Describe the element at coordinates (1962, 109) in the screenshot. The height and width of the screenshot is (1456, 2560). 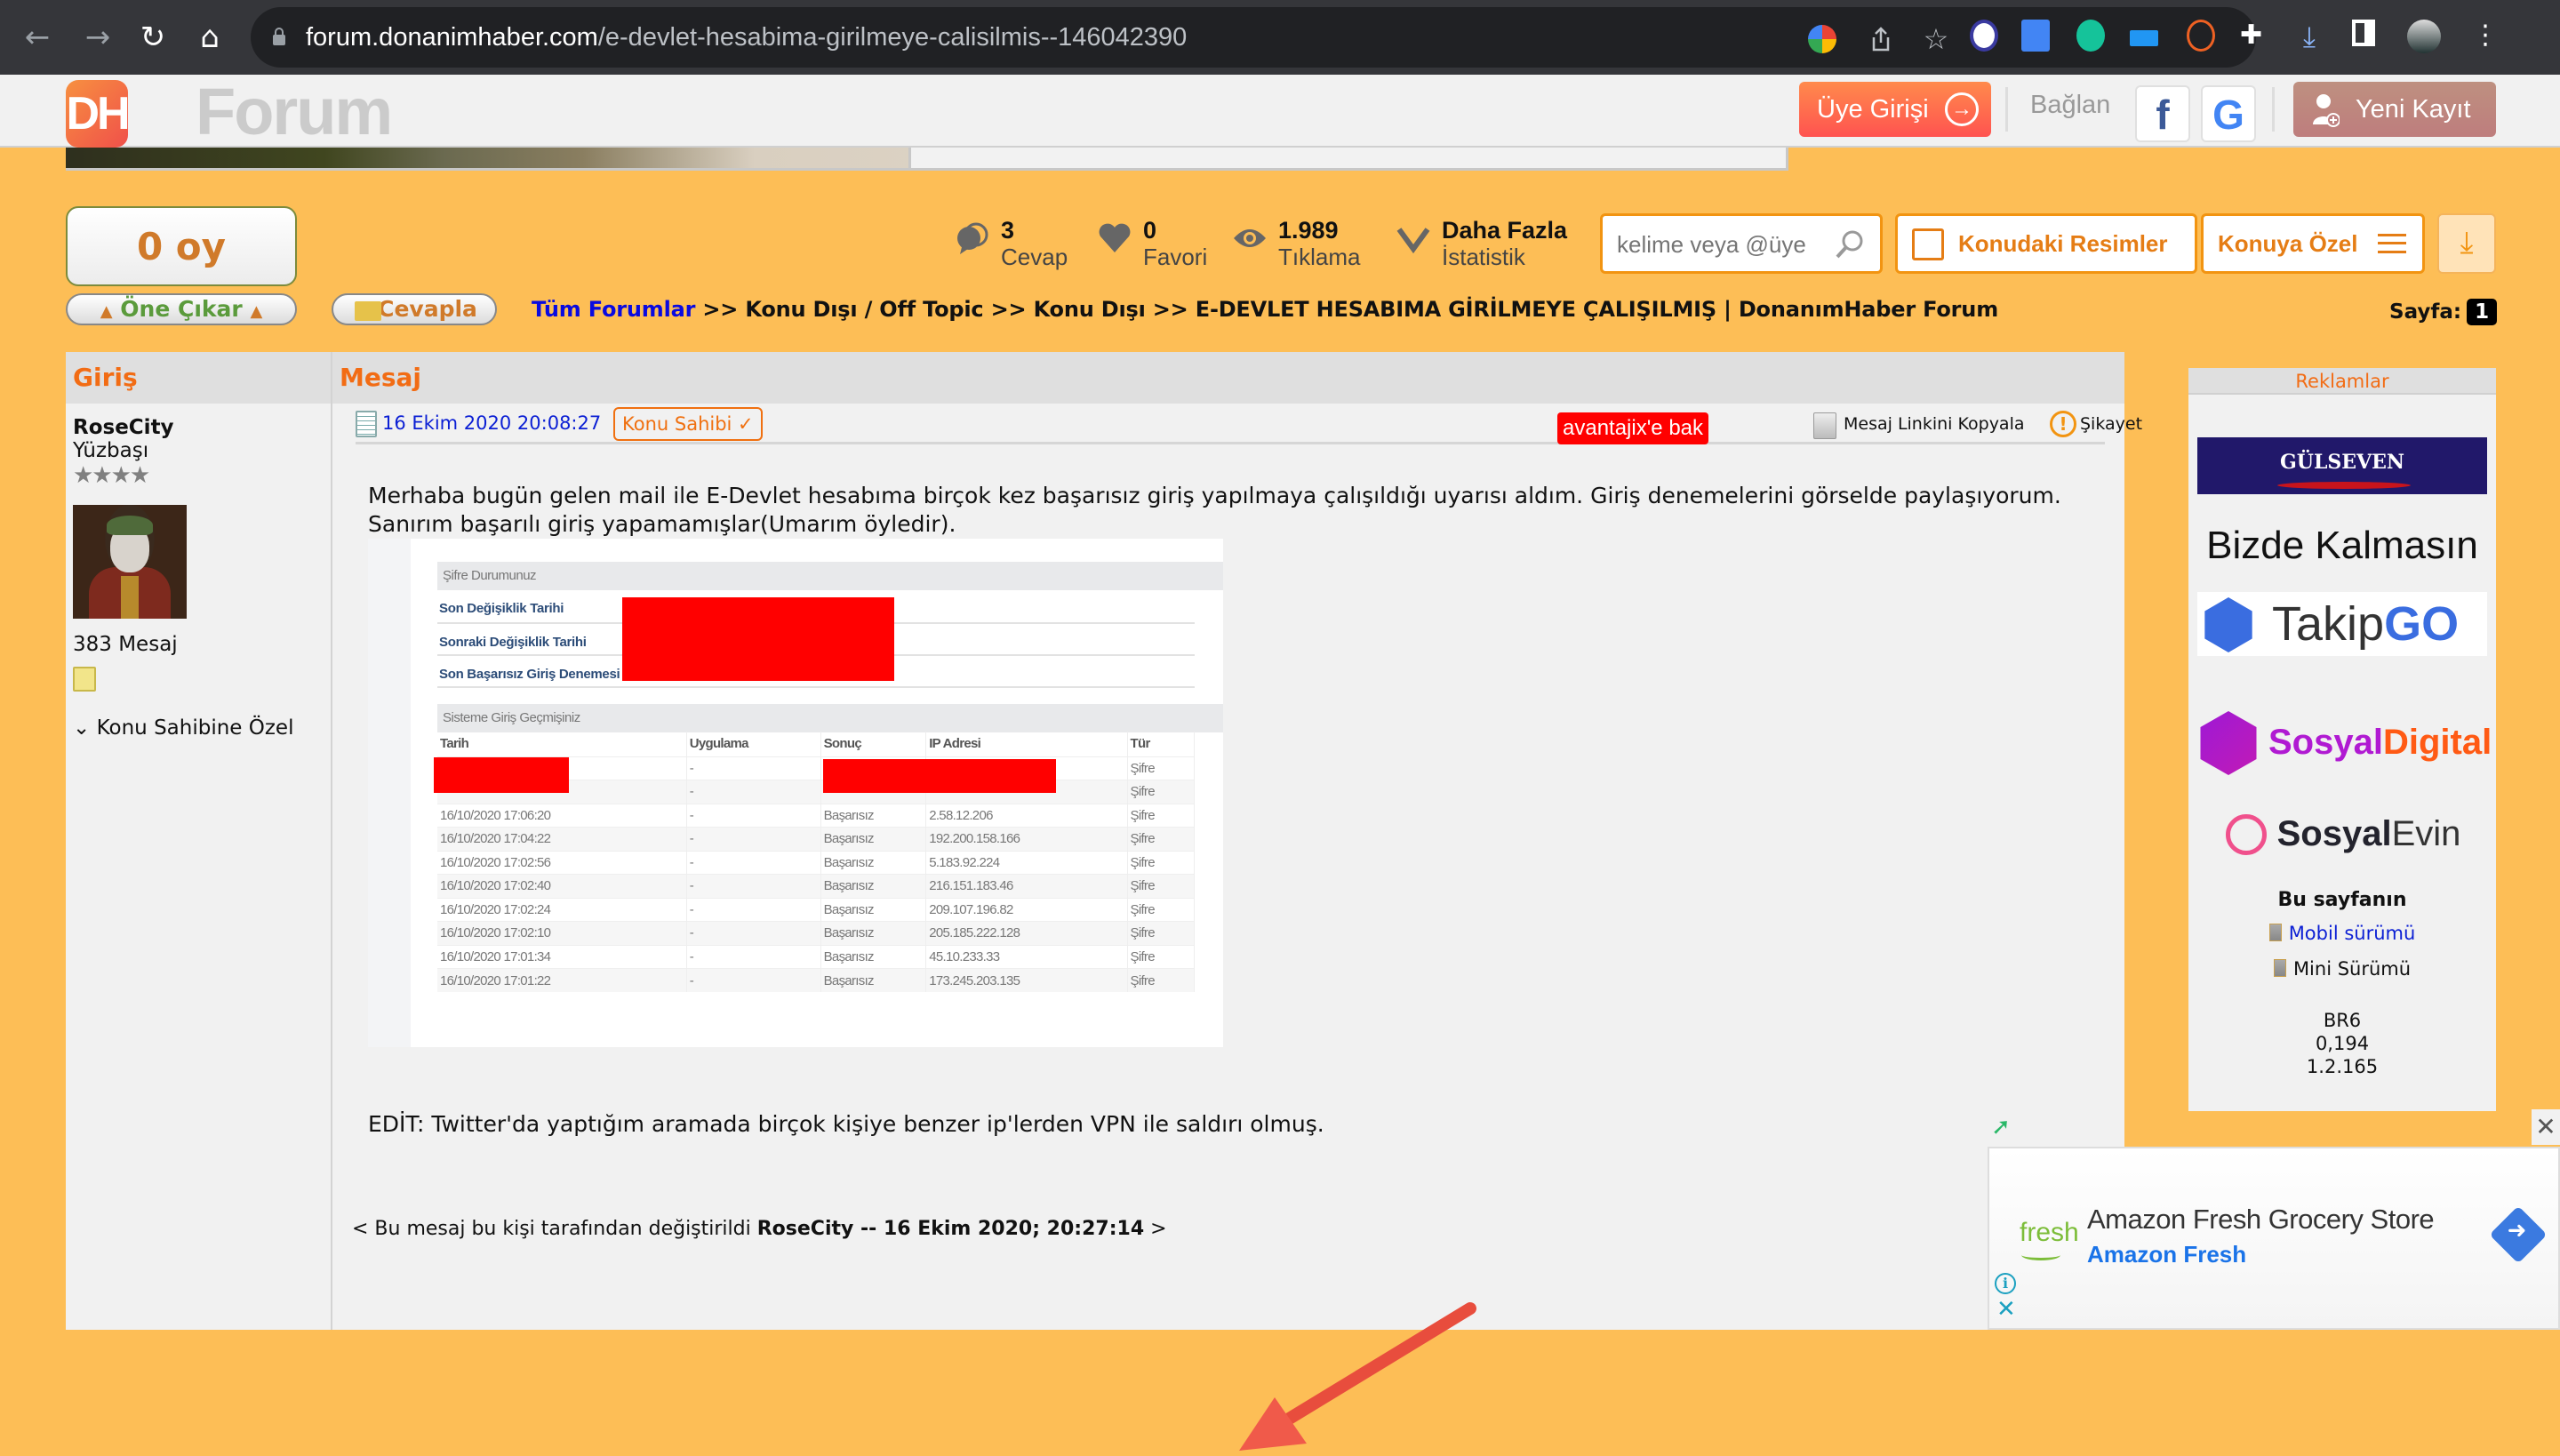
I see `login-arrow-icon: →` at that location.